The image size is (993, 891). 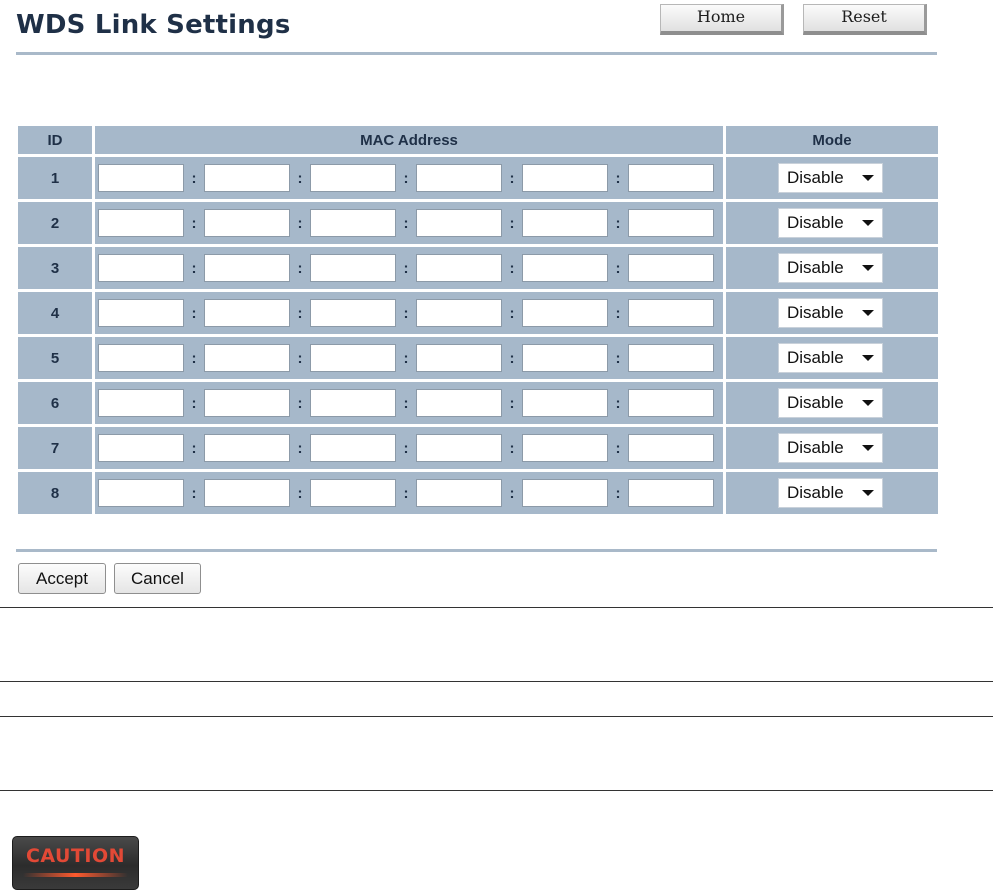 I want to click on table-row: 5::::: Disable, so click(x=478, y=358).